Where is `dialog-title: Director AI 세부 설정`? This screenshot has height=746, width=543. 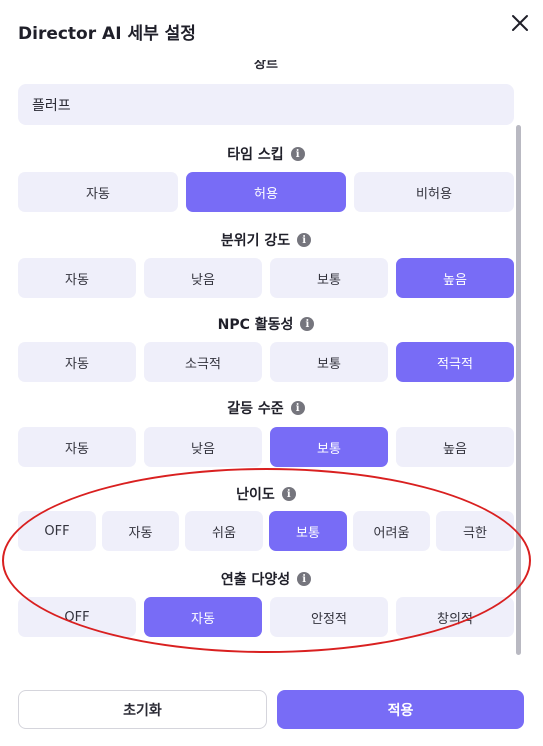
dialog-title: Director AI 세부 설정 is located at coordinates (107, 34).